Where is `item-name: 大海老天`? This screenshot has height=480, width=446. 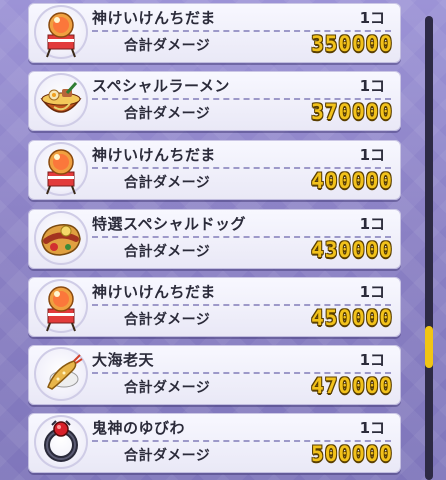 item-name: 大海老天 is located at coordinates (123, 360).